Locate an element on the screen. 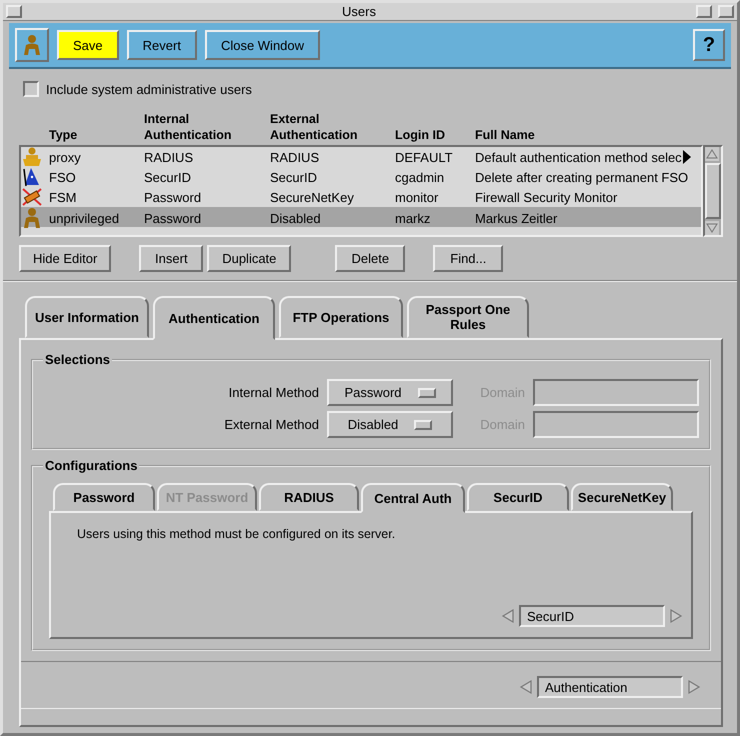  table-cell: cgadmin is located at coordinates (419, 177).